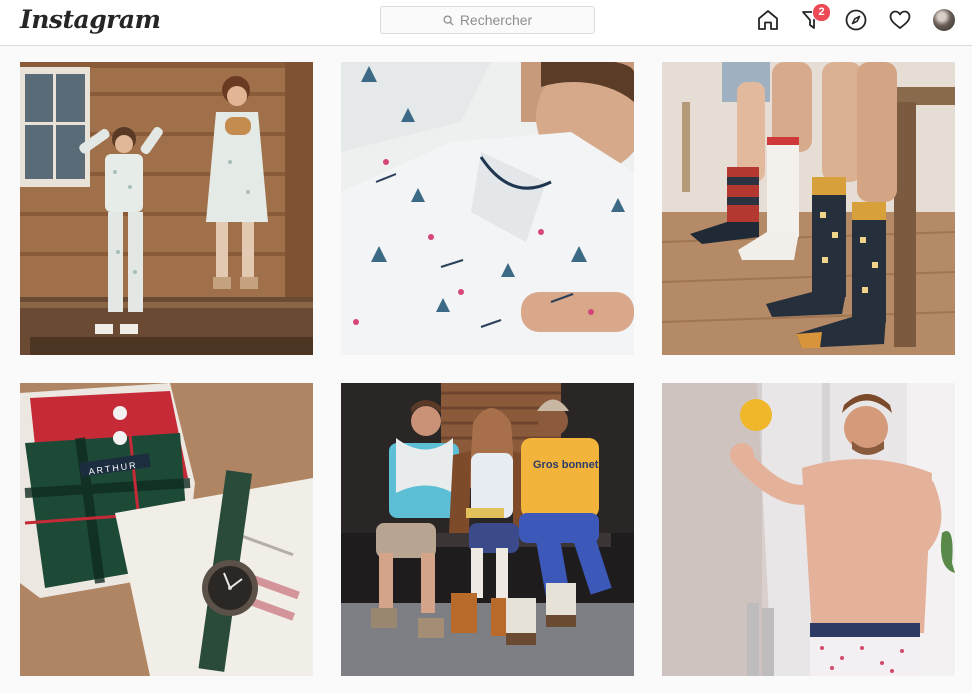  I want to click on avatar, so click(944, 20).